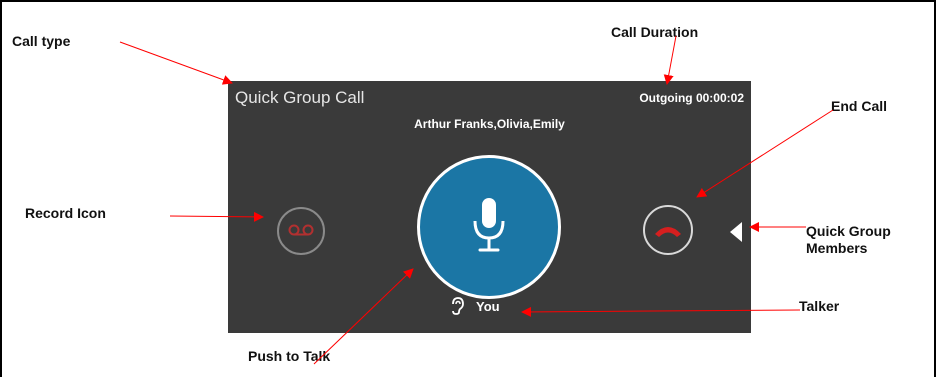 This screenshot has height=377, width=942. What do you see at coordinates (859, 106) in the screenshot?
I see `callout-end-call: End Call` at bounding box center [859, 106].